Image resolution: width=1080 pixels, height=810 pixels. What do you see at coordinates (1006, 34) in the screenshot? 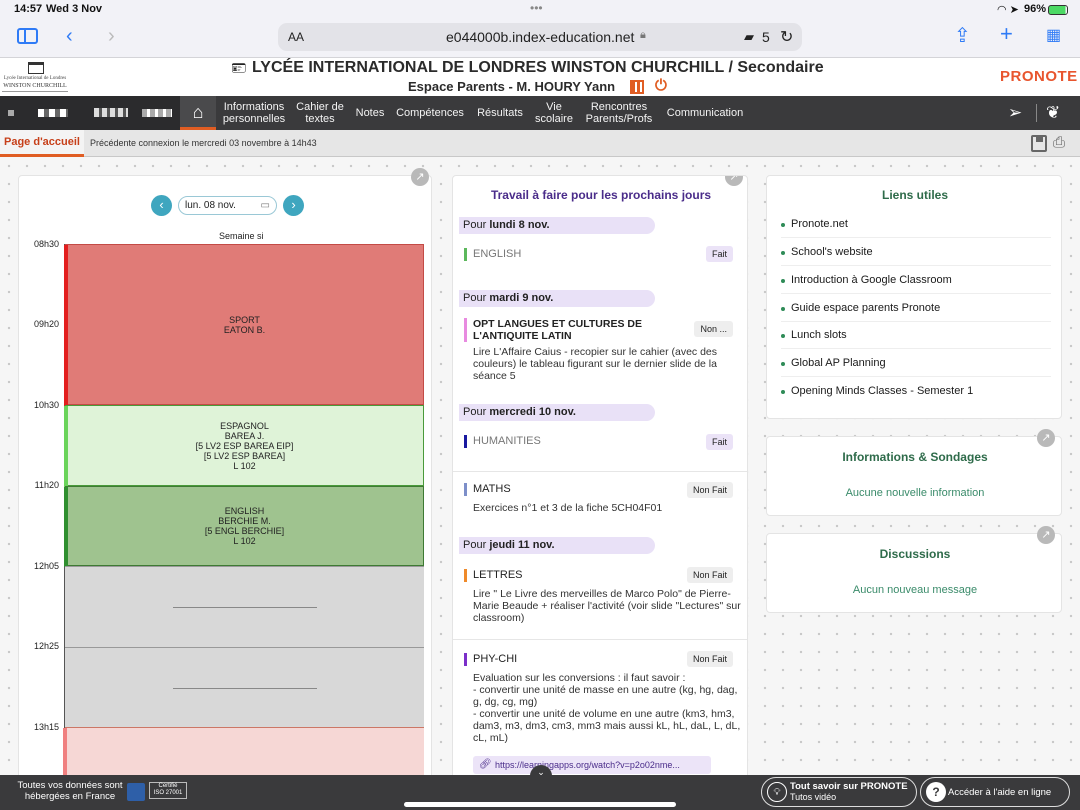
I see `new-tab-icon: +` at bounding box center [1006, 34].